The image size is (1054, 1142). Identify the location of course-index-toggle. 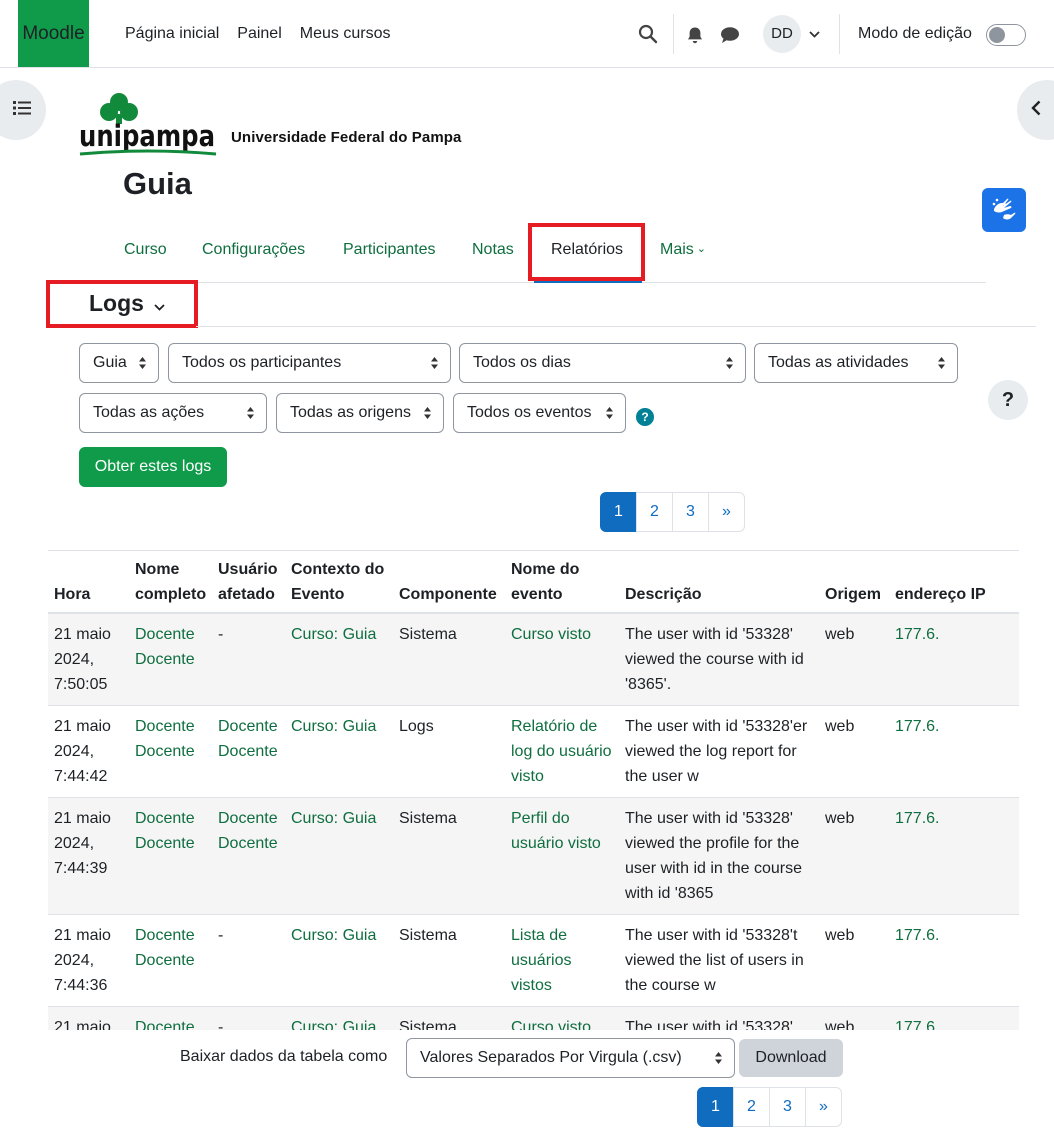
(23, 110).